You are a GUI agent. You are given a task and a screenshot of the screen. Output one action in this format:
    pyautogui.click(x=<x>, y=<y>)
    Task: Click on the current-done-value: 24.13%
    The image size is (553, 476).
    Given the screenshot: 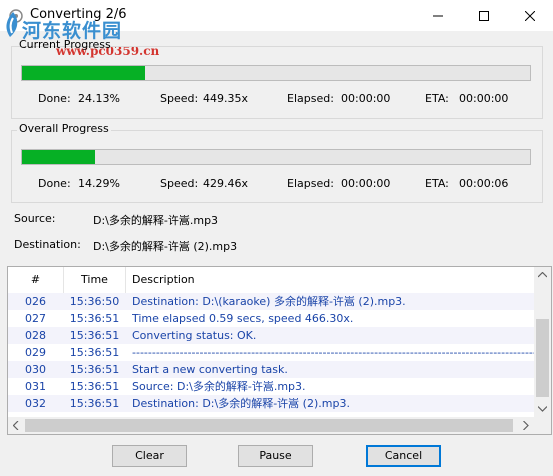 What is the action you would take?
    pyautogui.click(x=99, y=98)
    